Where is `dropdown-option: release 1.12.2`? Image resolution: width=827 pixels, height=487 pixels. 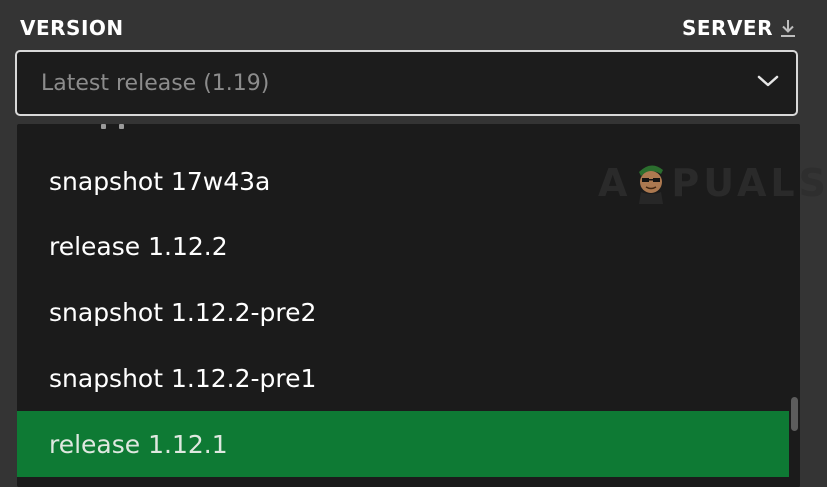 dropdown-option: release 1.12.2 is located at coordinates (403, 246).